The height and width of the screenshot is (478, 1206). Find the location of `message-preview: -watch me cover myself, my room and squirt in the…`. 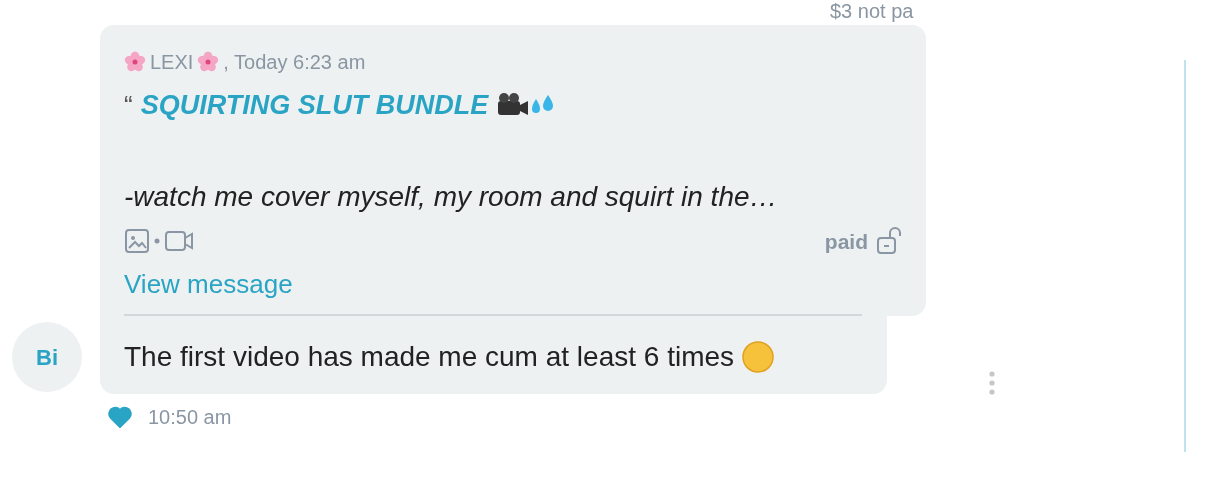

message-preview: -watch me cover myself, my room and squirt in the… is located at coordinates (451, 196).